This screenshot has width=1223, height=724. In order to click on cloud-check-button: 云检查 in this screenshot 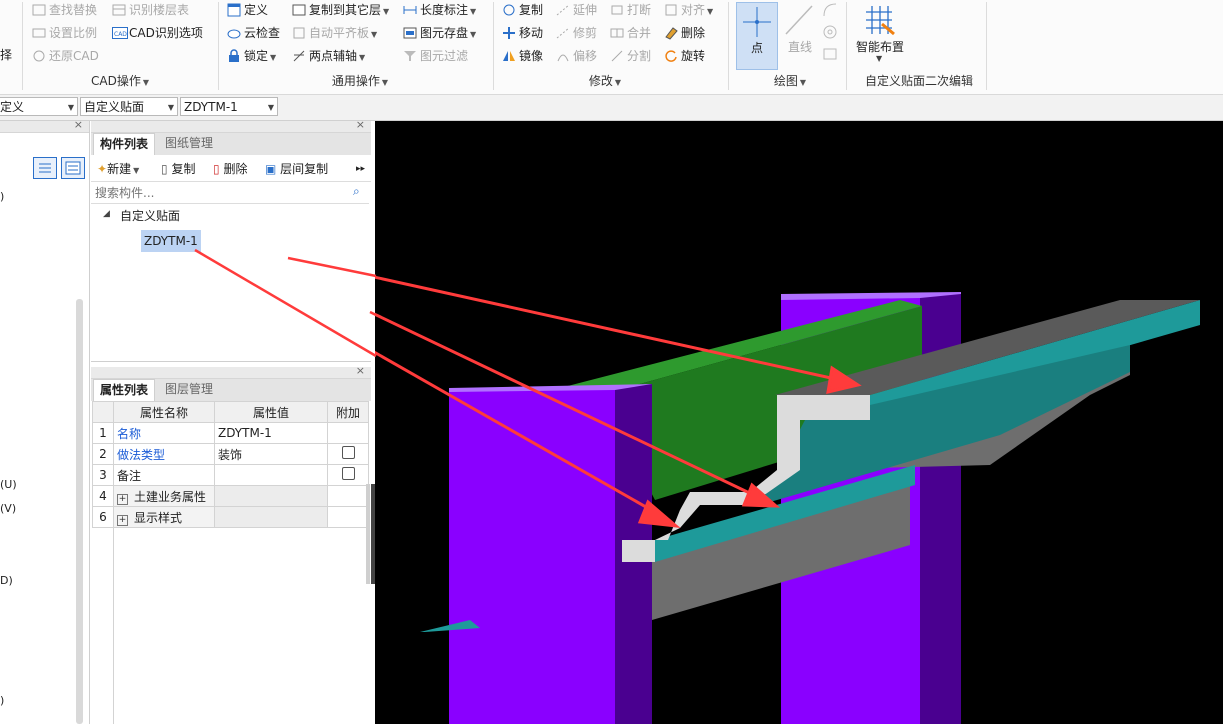, I will do `click(253, 33)`.